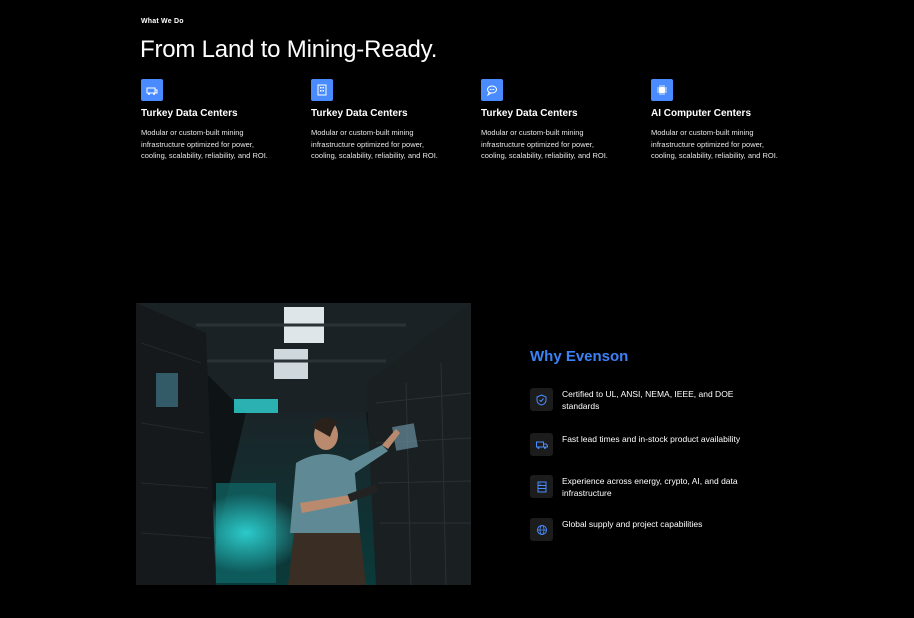 The image size is (914, 618). I want to click on globe-icon, so click(541, 529).